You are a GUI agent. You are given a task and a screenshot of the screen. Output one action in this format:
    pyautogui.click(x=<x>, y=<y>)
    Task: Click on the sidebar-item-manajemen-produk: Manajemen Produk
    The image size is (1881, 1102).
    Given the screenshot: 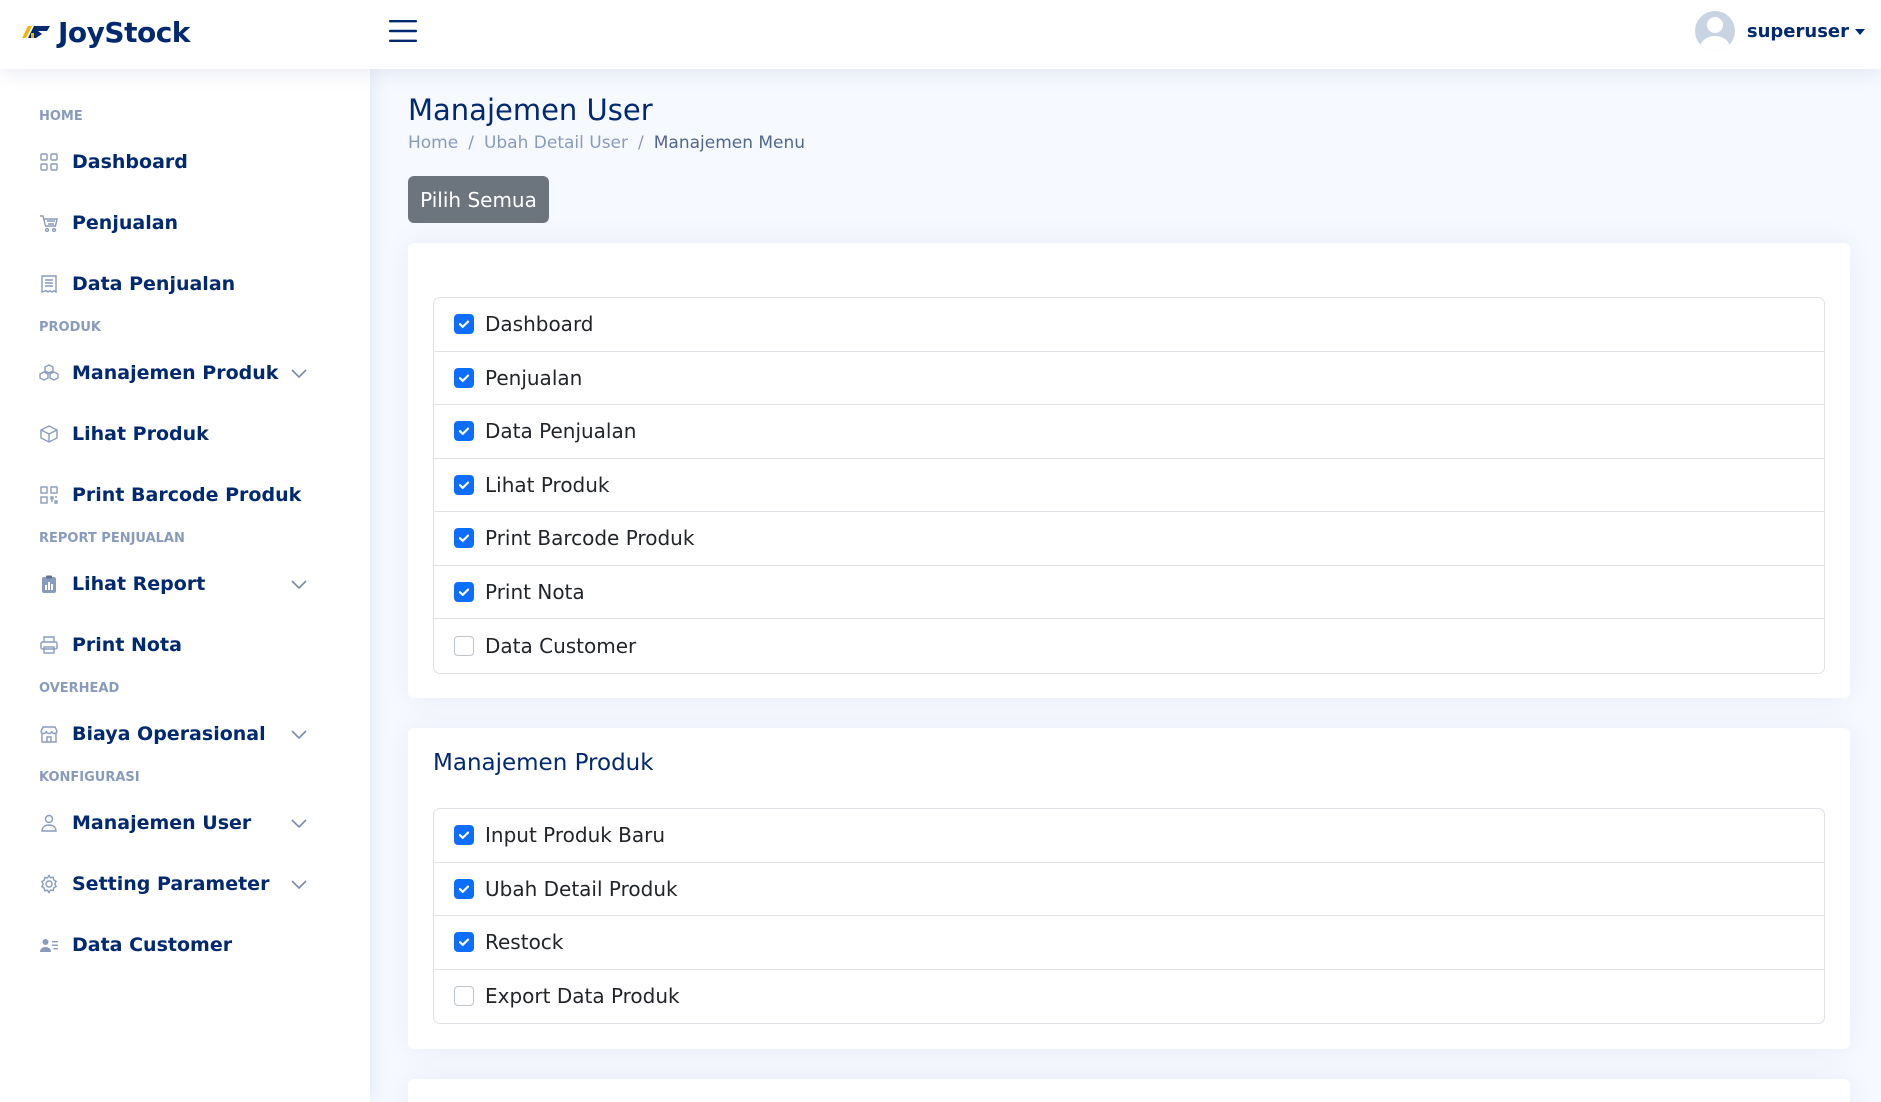 What is the action you would take?
    pyautogui.click(x=185, y=372)
    